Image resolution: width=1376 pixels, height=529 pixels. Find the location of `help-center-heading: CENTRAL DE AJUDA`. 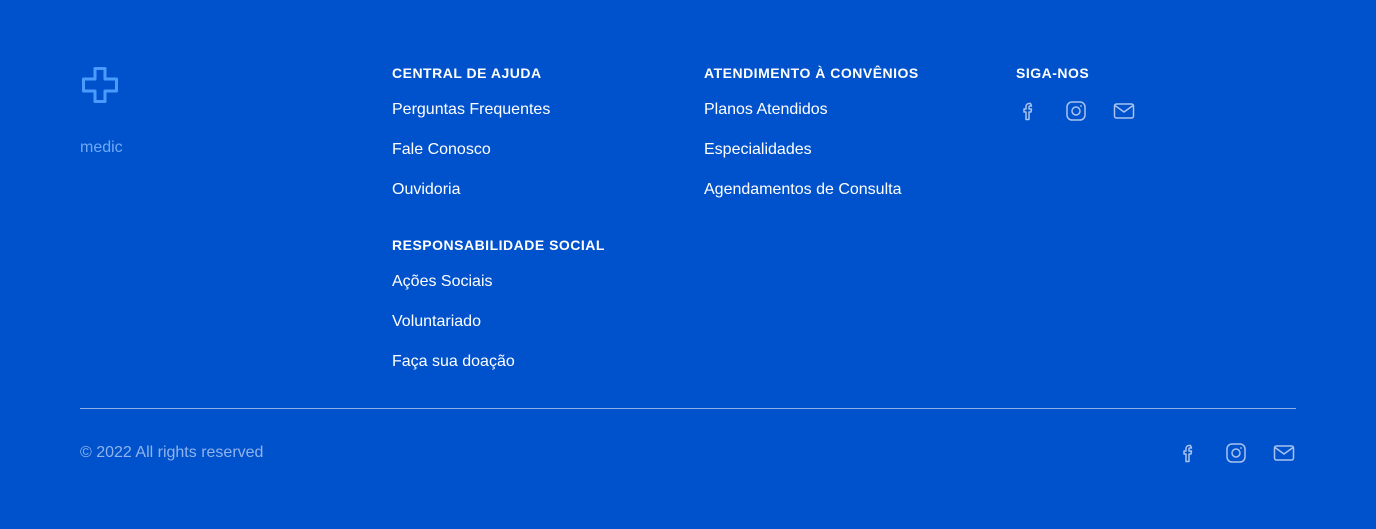

help-center-heading: CENTRAL DE AJUDA is located at coordinates (467, 73).